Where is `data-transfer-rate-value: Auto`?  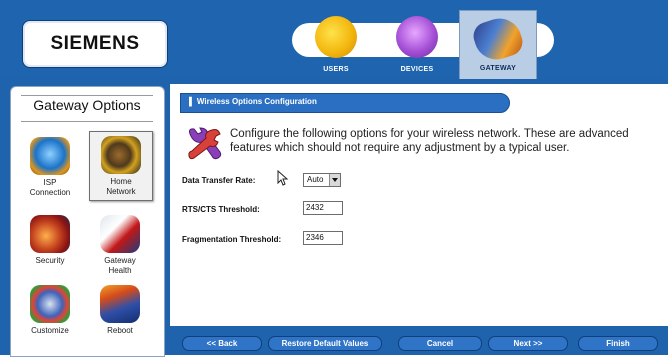 data-transfer-rate-value: Auto is located at coordinates (315, 179).